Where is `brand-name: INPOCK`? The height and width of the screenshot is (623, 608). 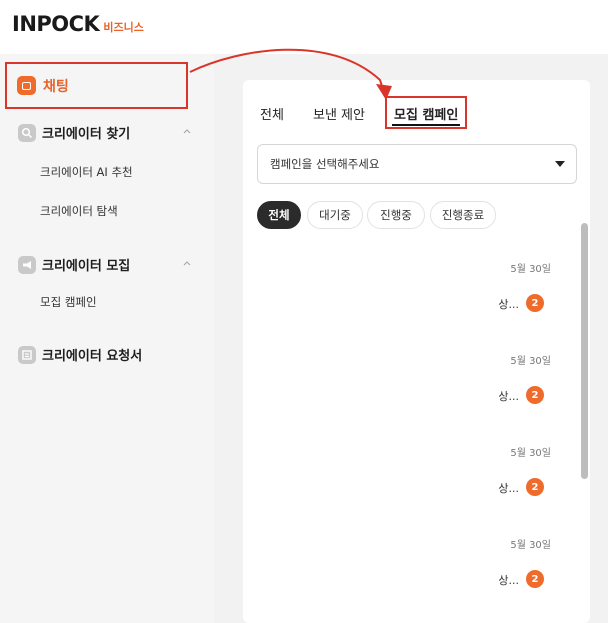 brand-name: INPOCK is located at coordinates (56, 24).